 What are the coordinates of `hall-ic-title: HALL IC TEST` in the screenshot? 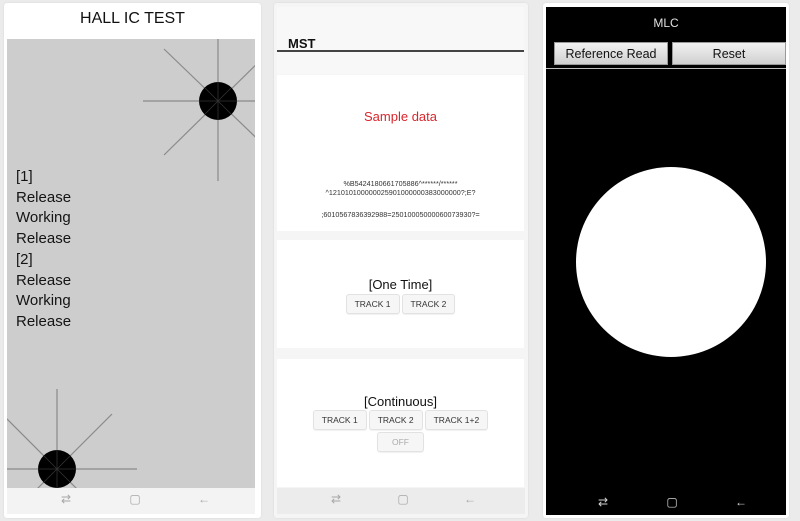 It's located at (132, 18).